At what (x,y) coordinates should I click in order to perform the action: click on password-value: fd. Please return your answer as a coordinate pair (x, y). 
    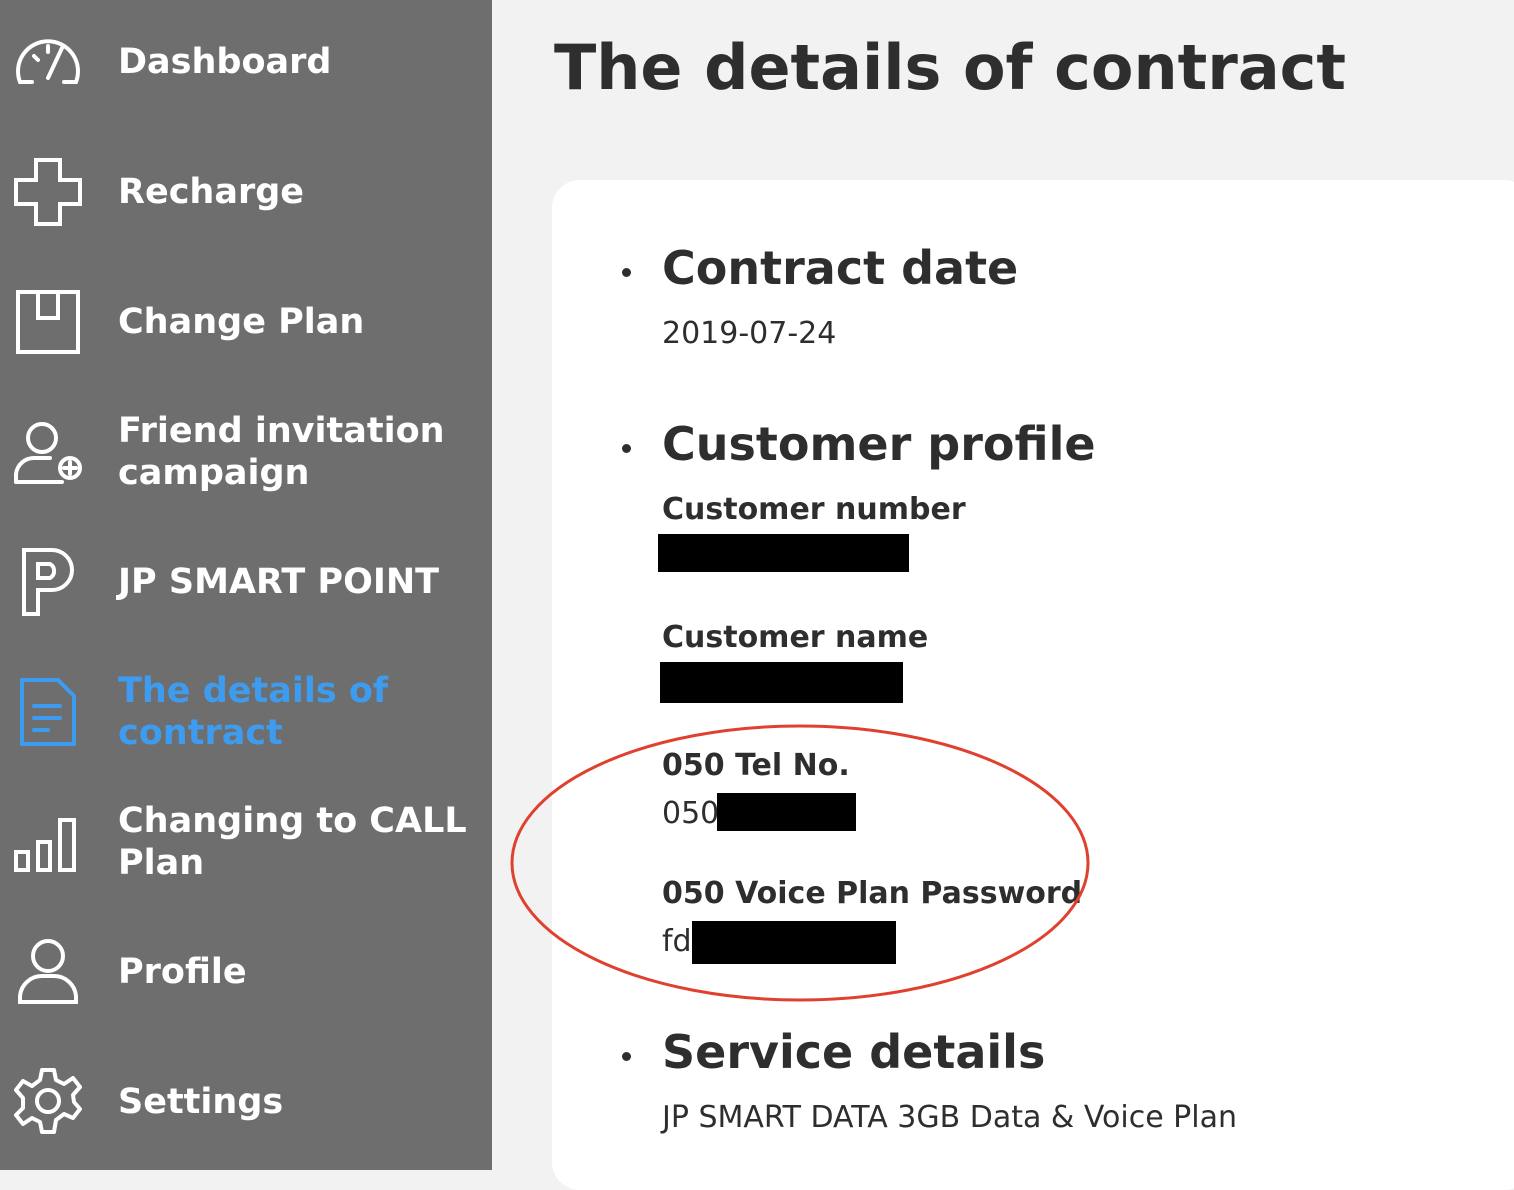
    Looking at the image, I should click on (677, 941).